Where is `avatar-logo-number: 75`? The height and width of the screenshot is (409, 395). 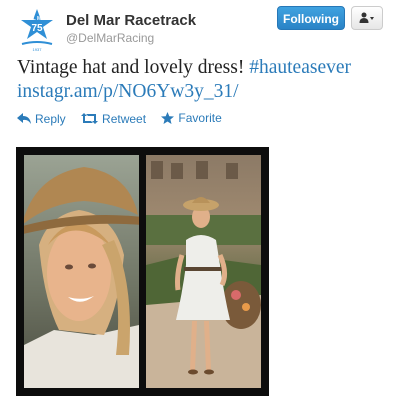
avatar-logo-number: 75 is located at coordinates (37, 28).